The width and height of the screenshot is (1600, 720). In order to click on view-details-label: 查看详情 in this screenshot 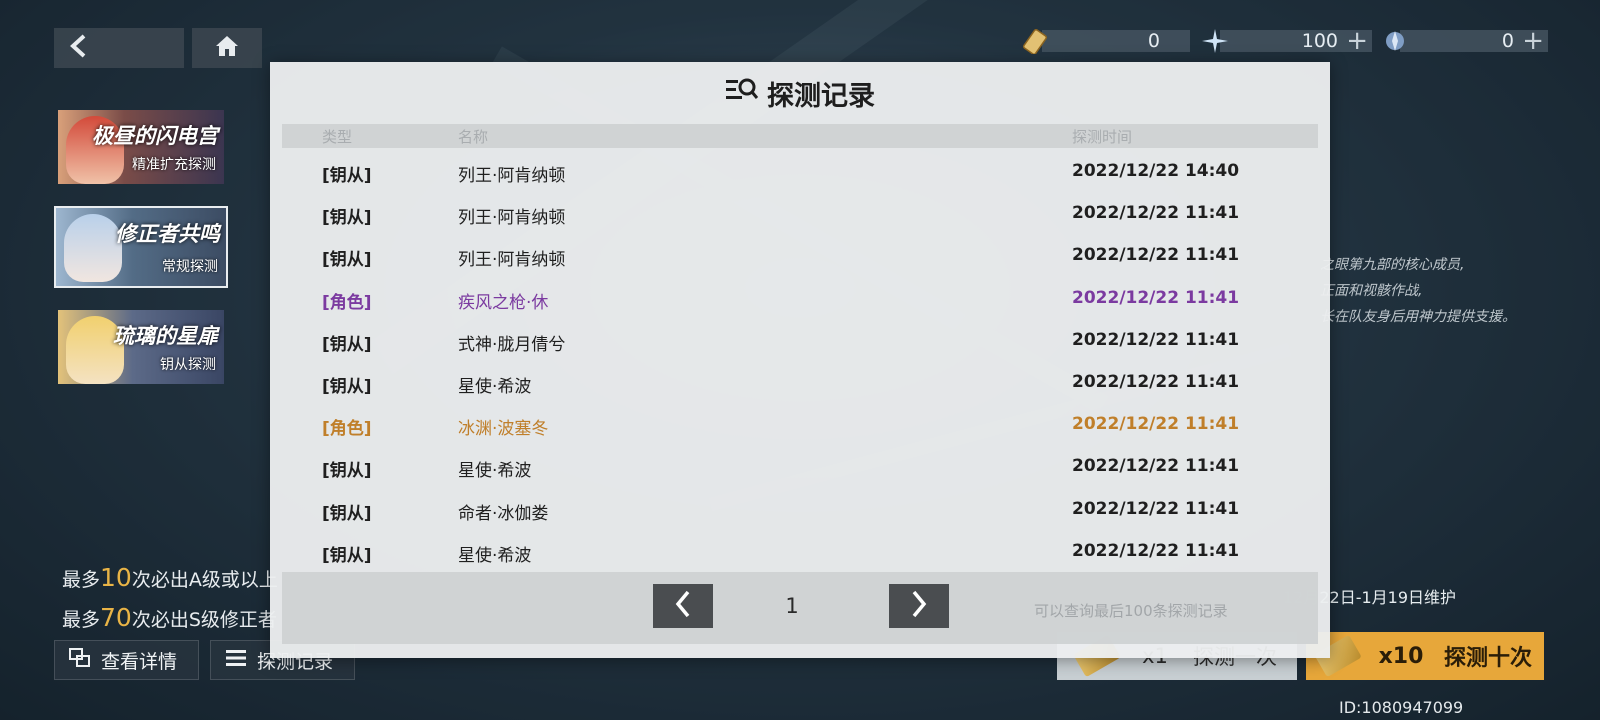, I will do `click(139, 661)`.